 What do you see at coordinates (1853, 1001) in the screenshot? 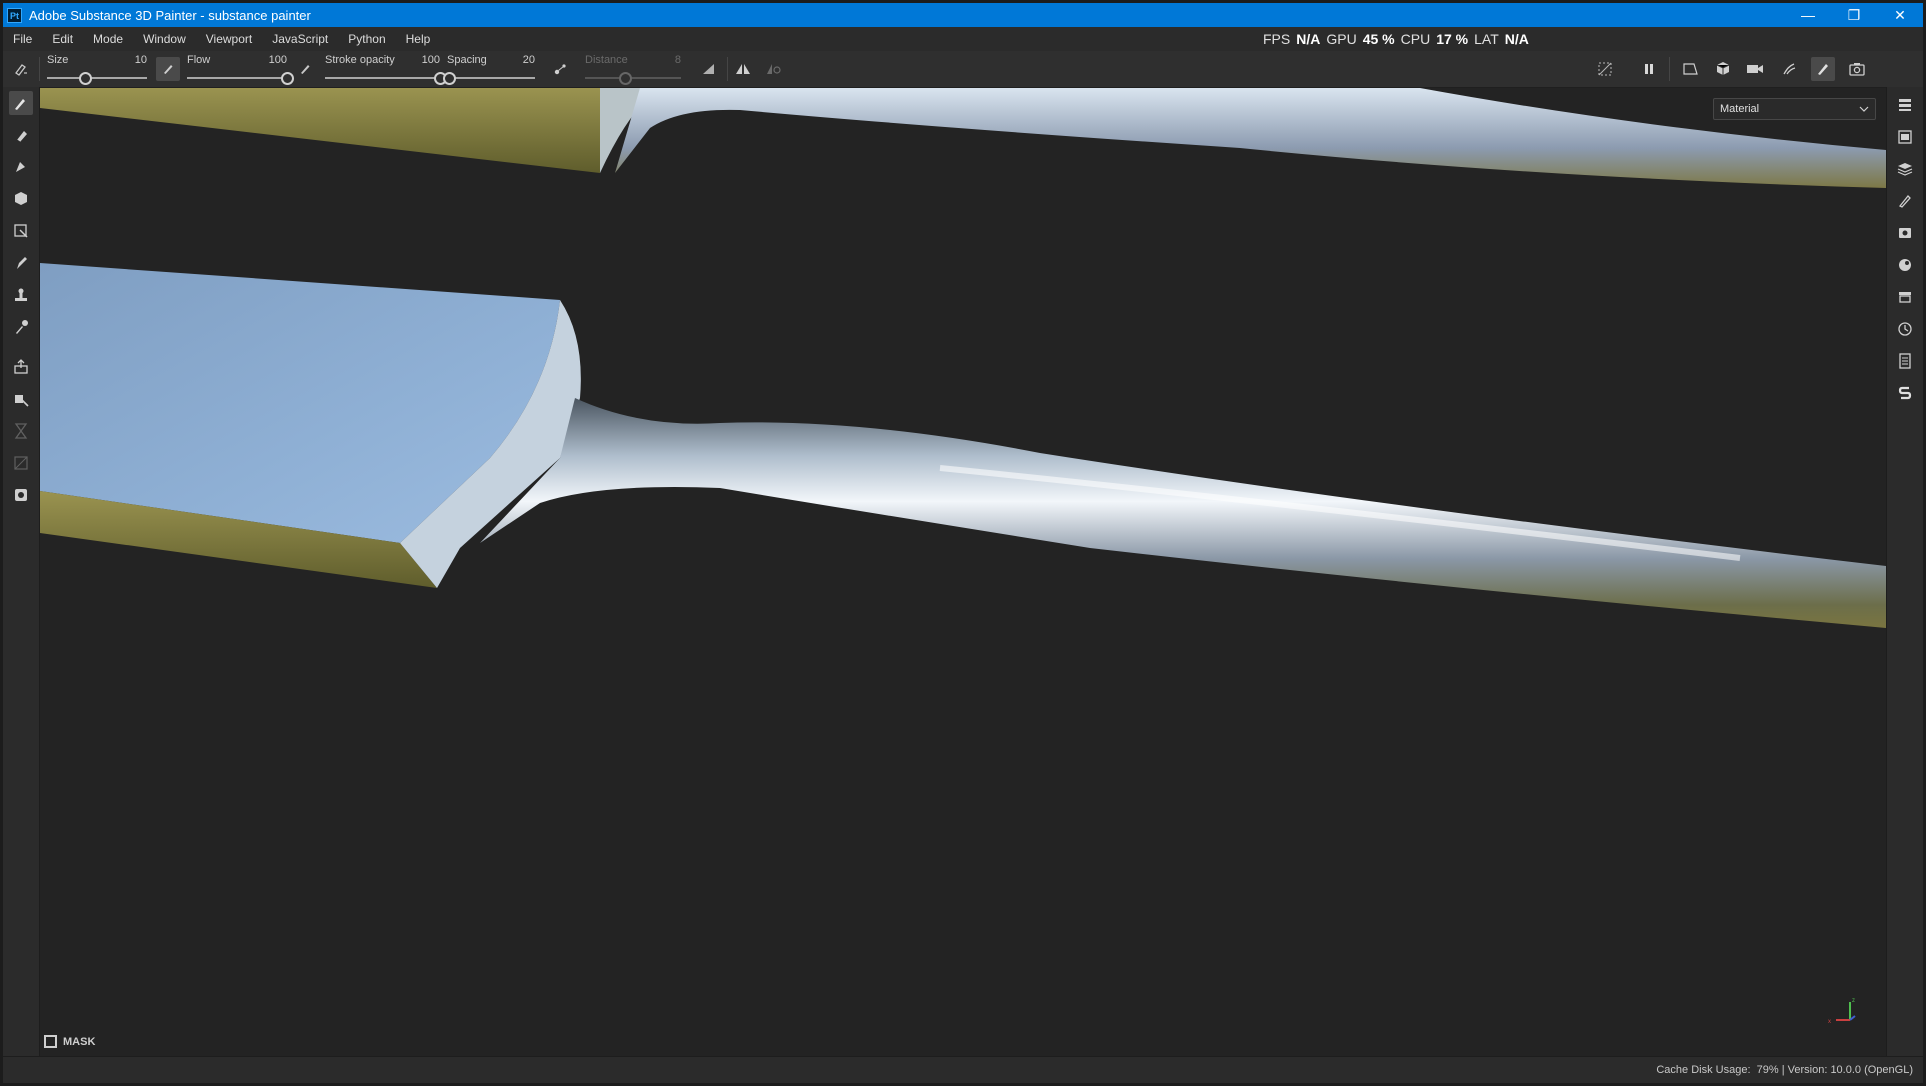
I see `z-axis-label: z` at bounding box center [1853, 1001].